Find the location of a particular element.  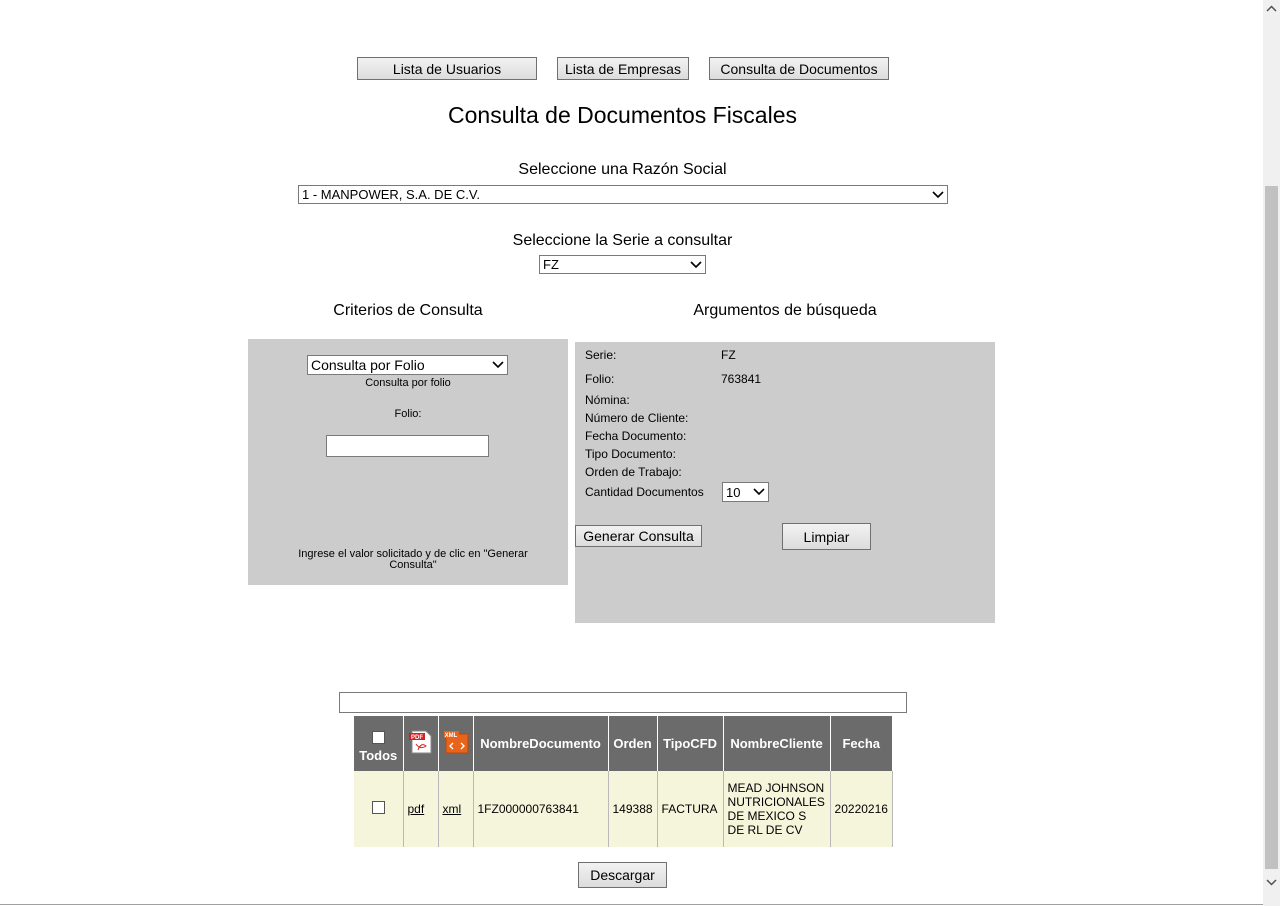

razon-social-value: 1 - MANPOWER, S.A. DE C.V. is located at coordinates (391, 194).